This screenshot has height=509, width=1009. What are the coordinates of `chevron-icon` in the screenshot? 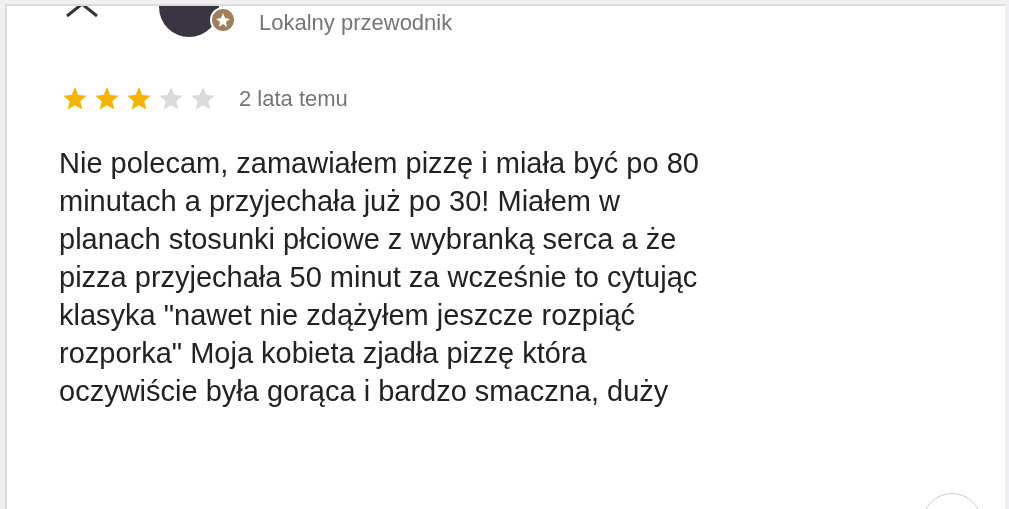 It's located at (82, 12).